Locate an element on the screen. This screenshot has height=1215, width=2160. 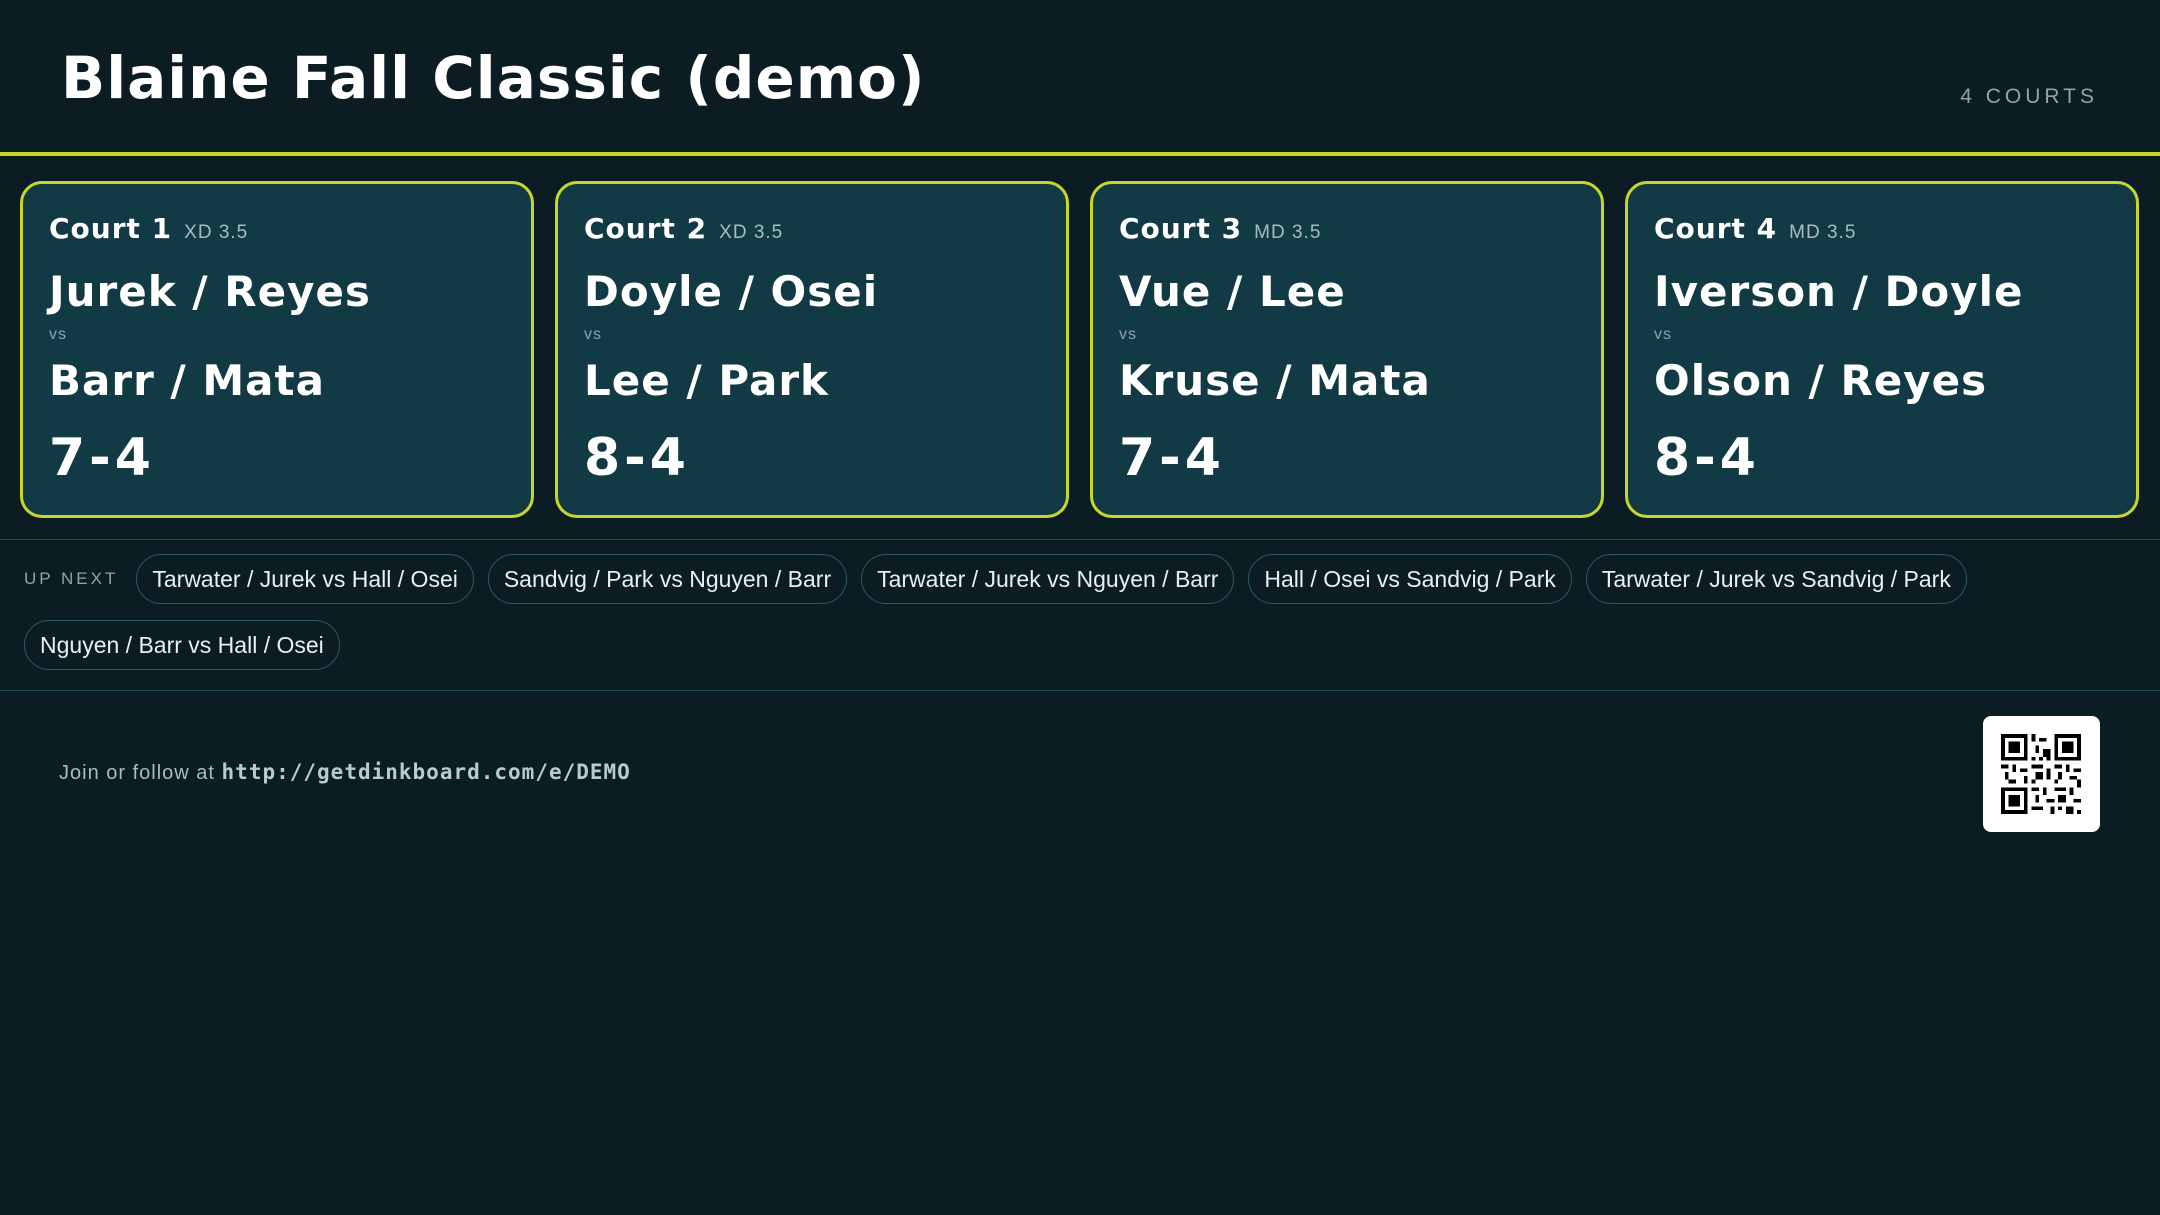
court-heading: Court 3 MD 3.5 is located at coordinates (1220, 228).